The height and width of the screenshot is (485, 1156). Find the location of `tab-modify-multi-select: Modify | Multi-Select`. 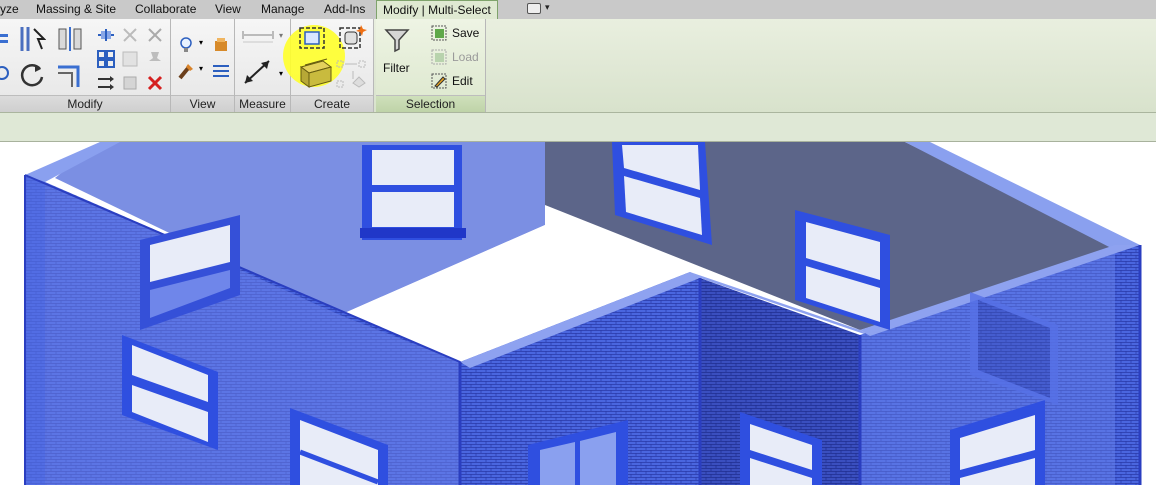

tab-modify-multi-select: Modify | Multi-Select is located at coordinates (437, 9).